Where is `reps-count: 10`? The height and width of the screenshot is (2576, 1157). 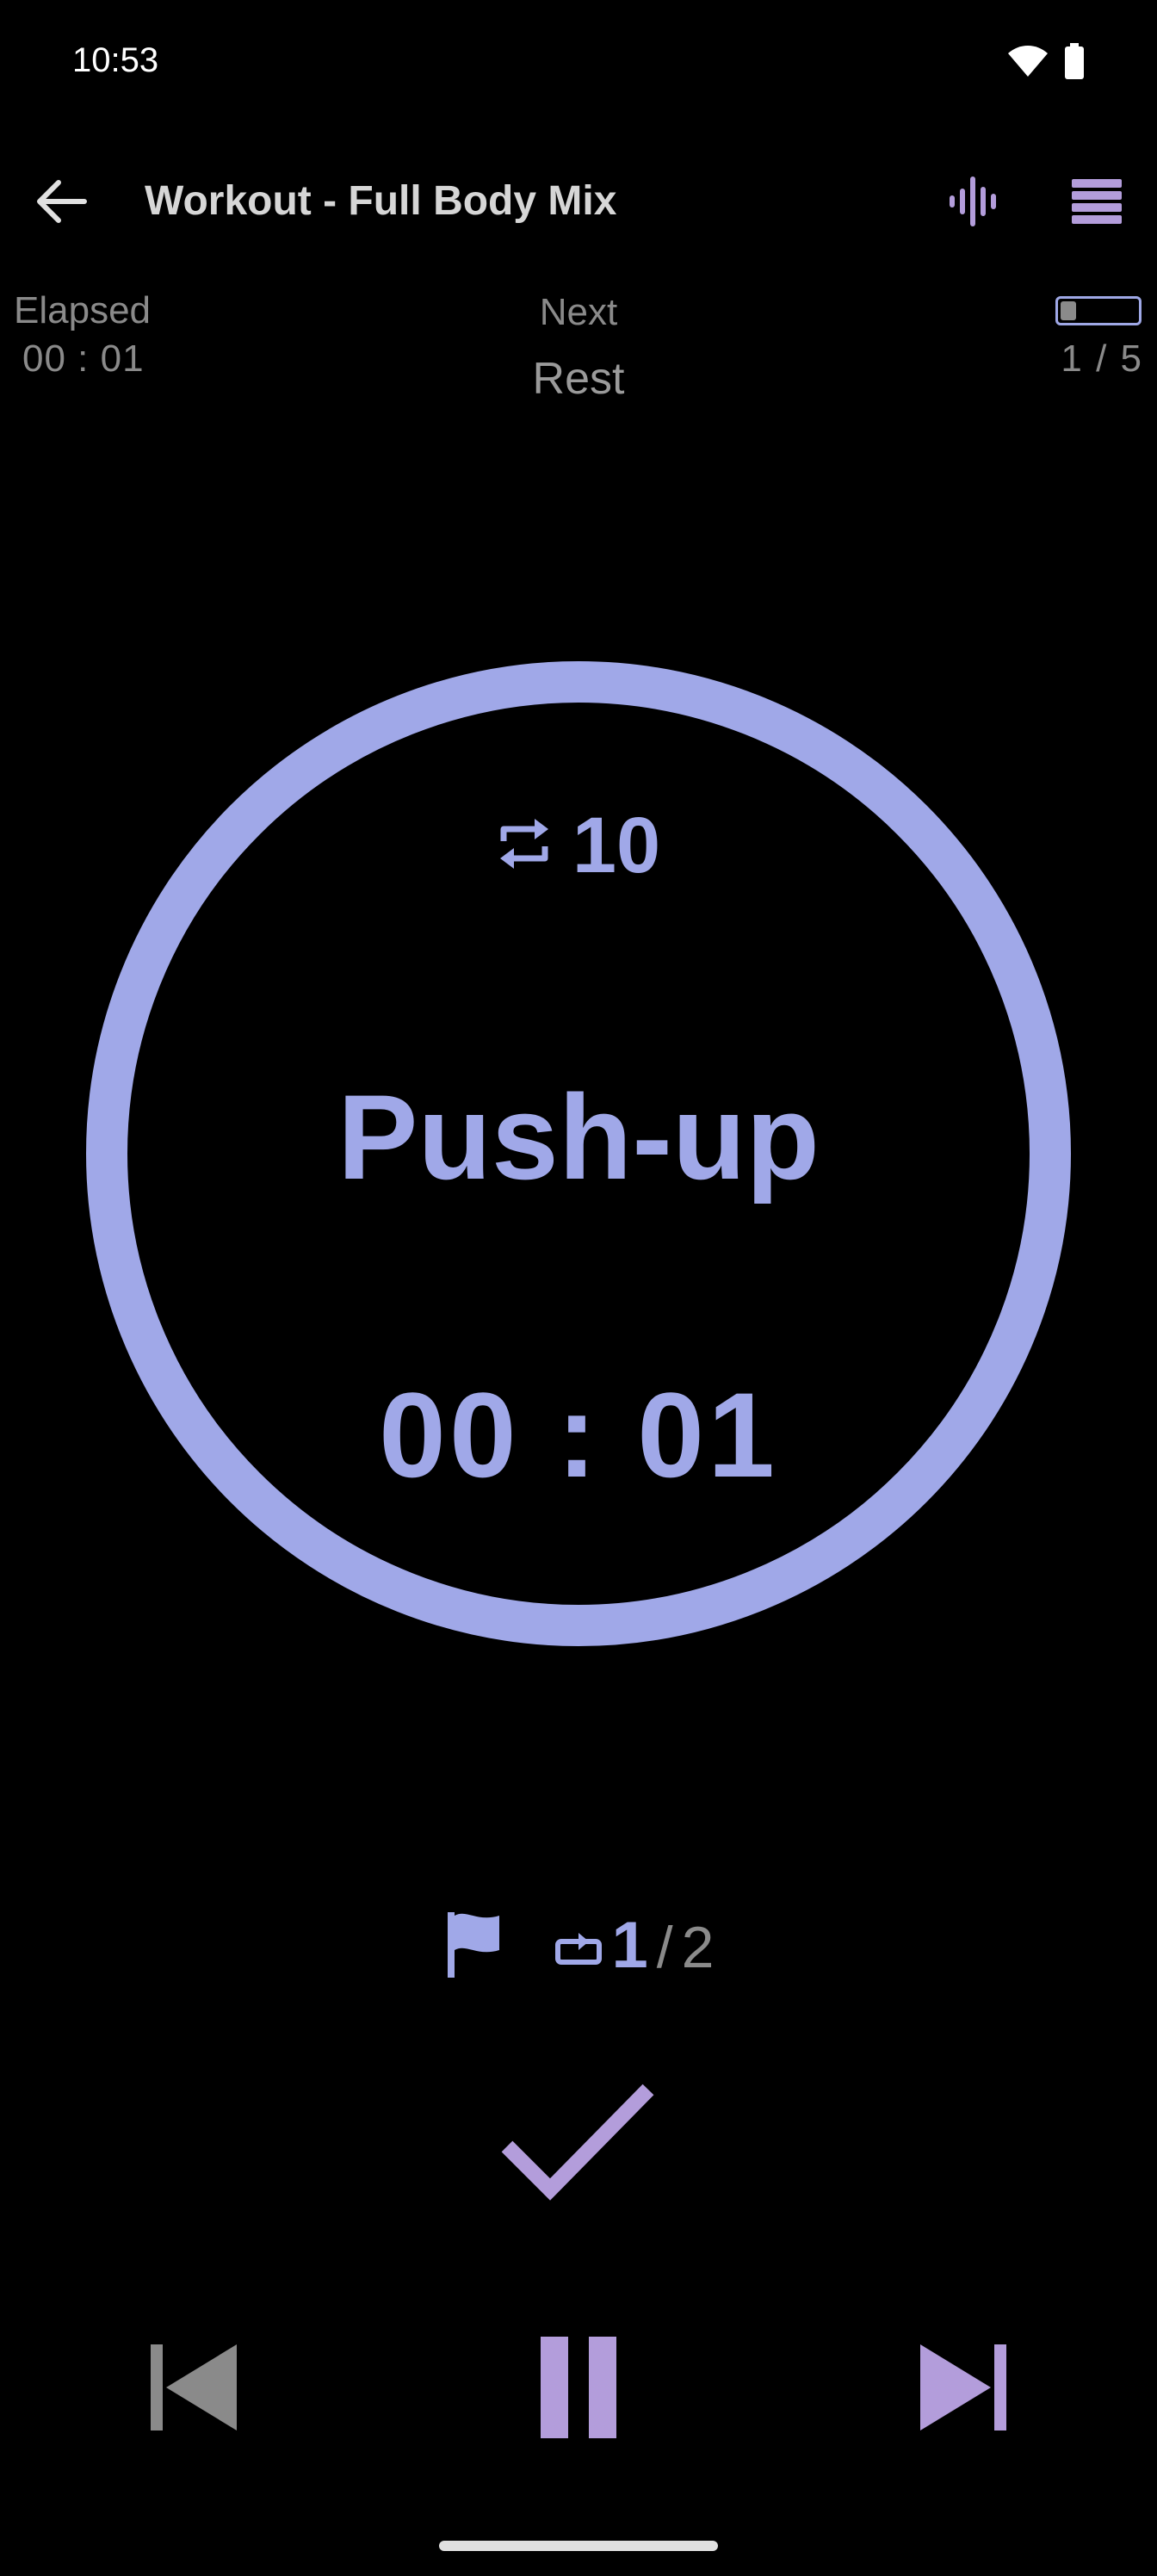
reps-count: 10 is located at coordinates (616, 846).